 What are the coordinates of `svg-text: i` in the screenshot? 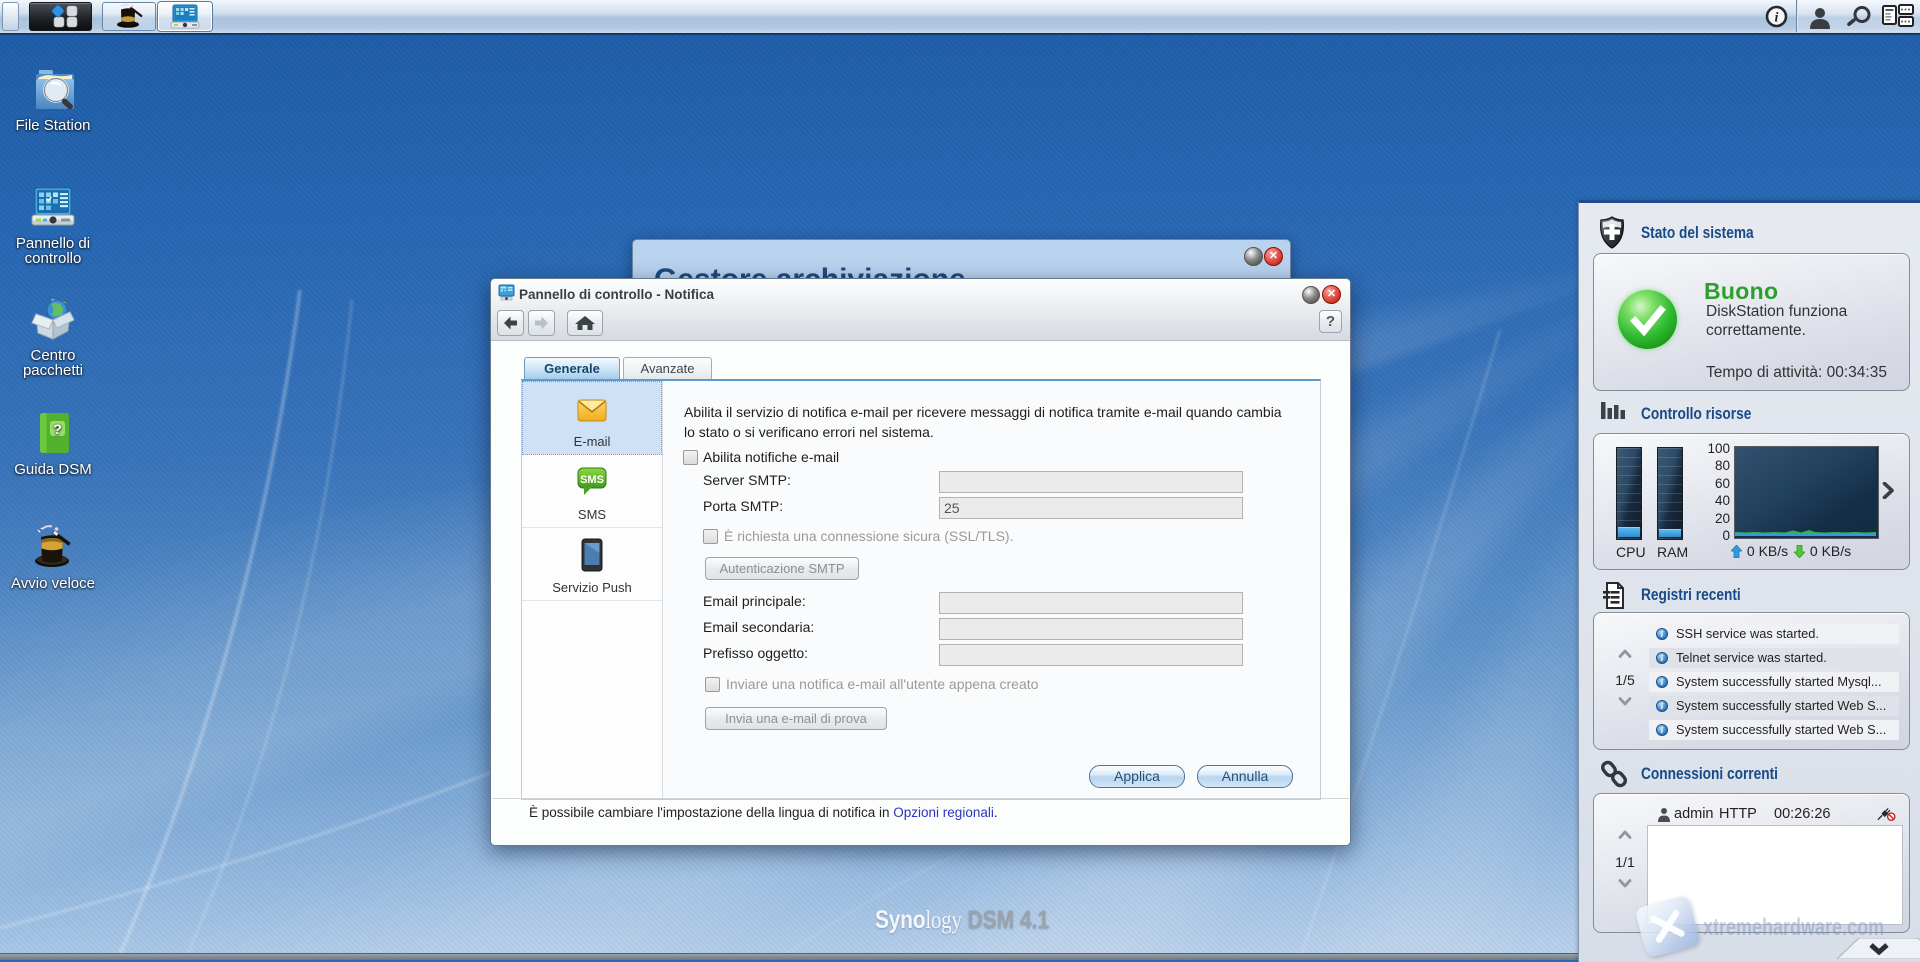 It's located at (1777, 18).